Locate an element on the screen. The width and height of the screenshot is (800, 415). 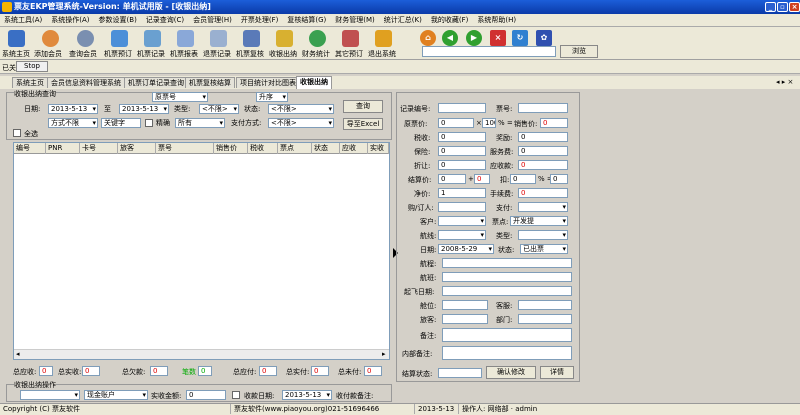
col-passenger: 旅客 is located at coordinates (137, 148).